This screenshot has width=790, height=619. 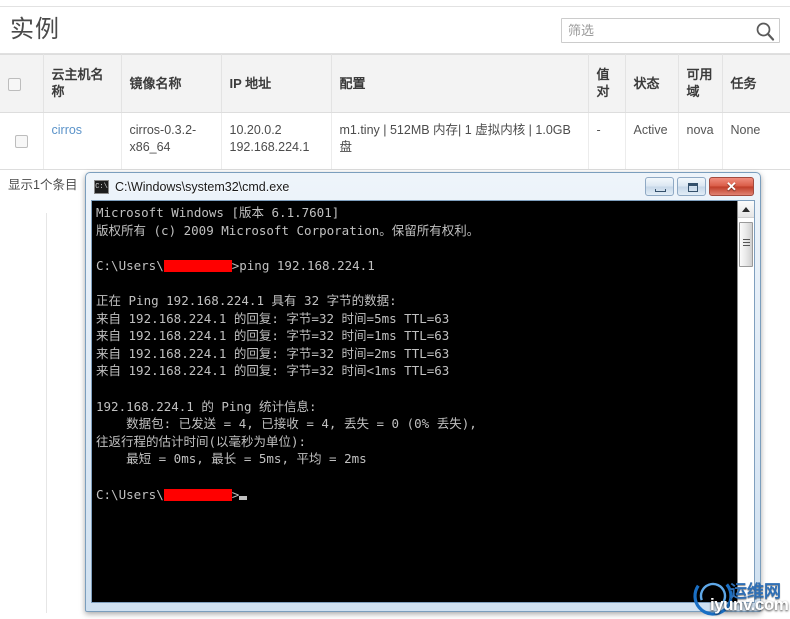 I want to click on header-availability-zone: 可用域, so click(x=700, y=83).